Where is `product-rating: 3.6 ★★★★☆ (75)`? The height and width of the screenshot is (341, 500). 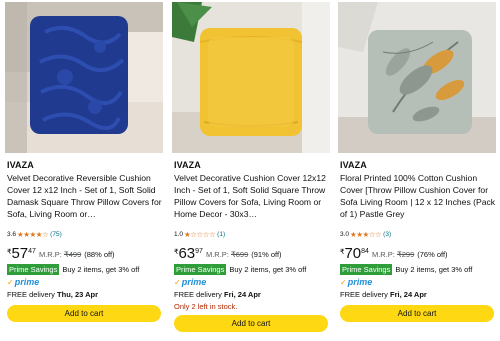 product-rating: 3.6 ★★★★☆ (75) is located at coordinates (34, 234).